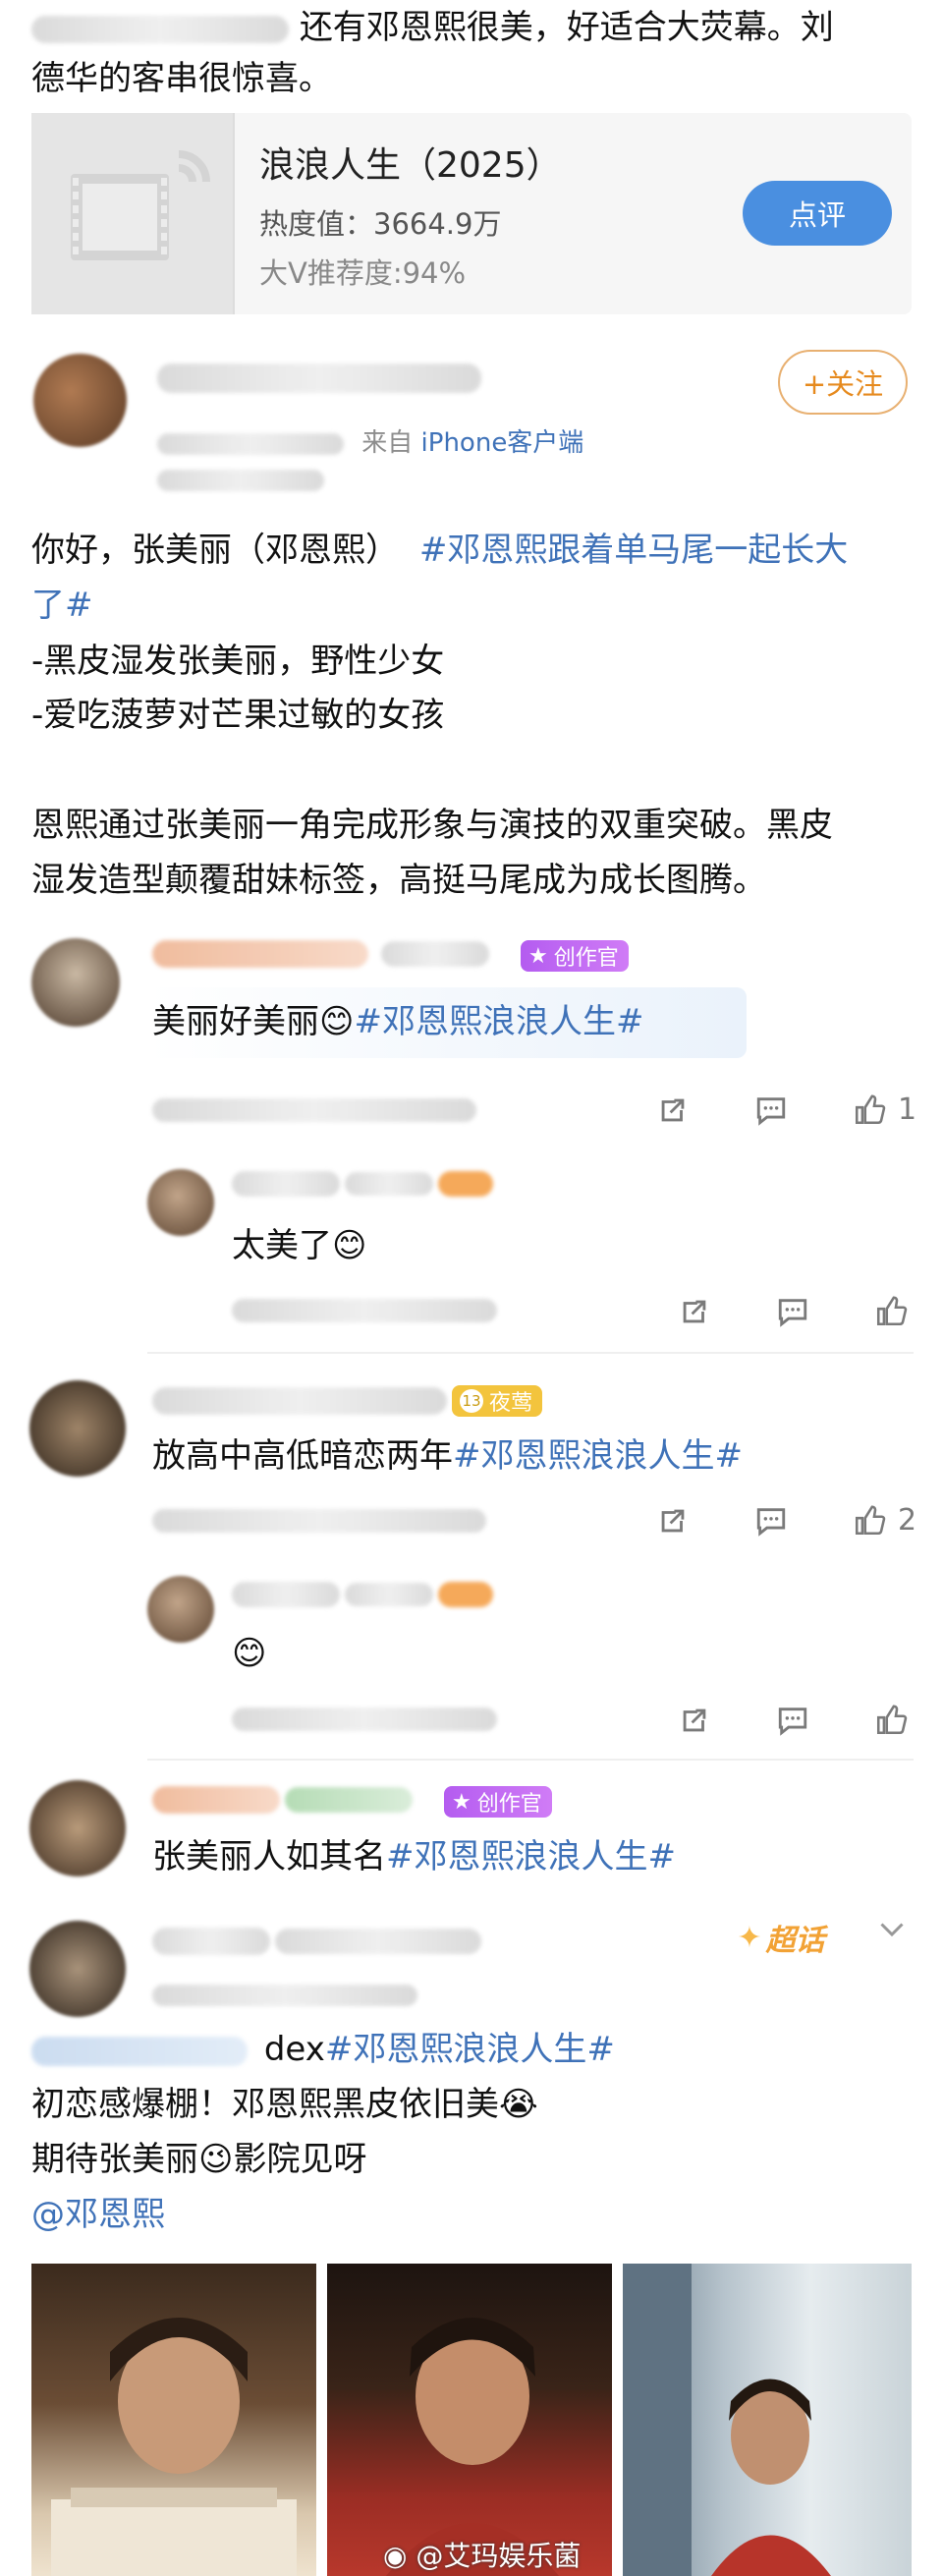 The height and width of the screenshot is (2576, 943). I want to click on post2-line2: 初恋感爆棚！邓恩熙黑皮依旧美😭, so click(284, 2104).